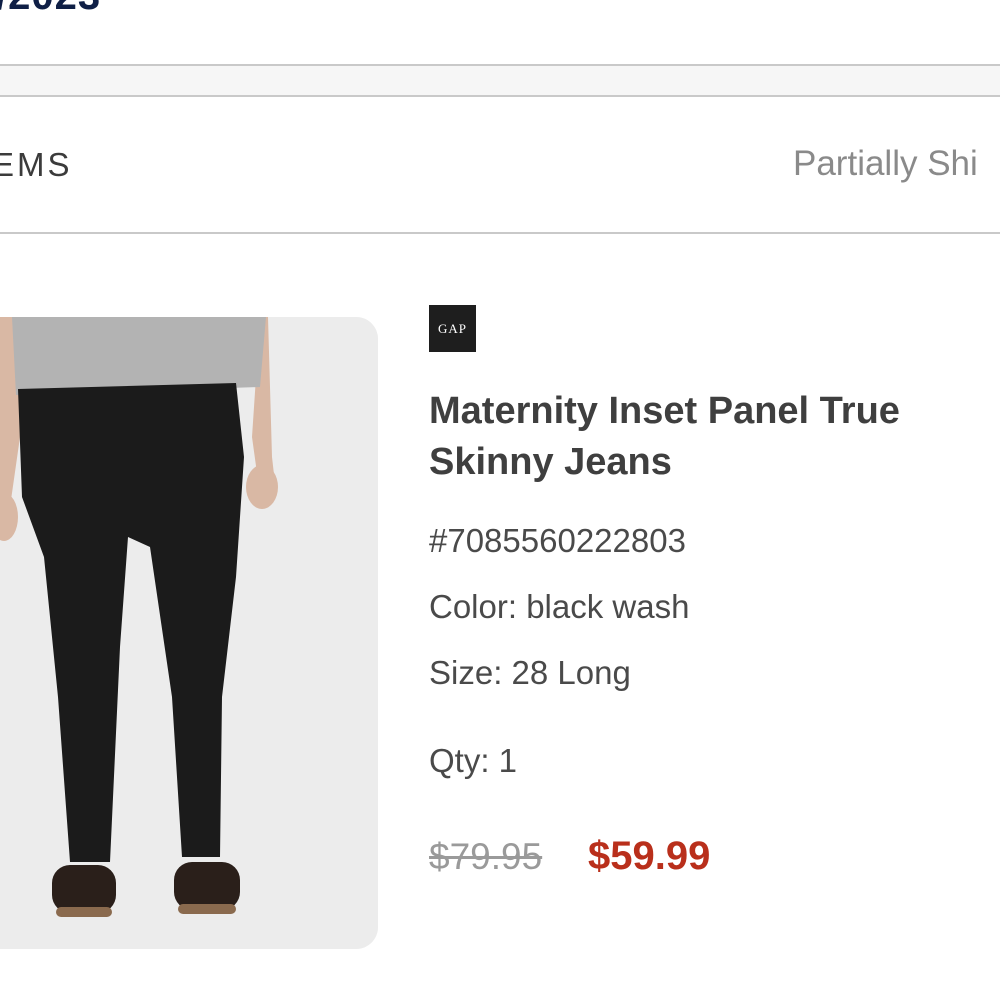 This screenshot has height=1000, width=1000. What do you see at coordinates (649, 856) in the screenshot?
I see `sale-price: $59.99` at bounding box center [649, 856].